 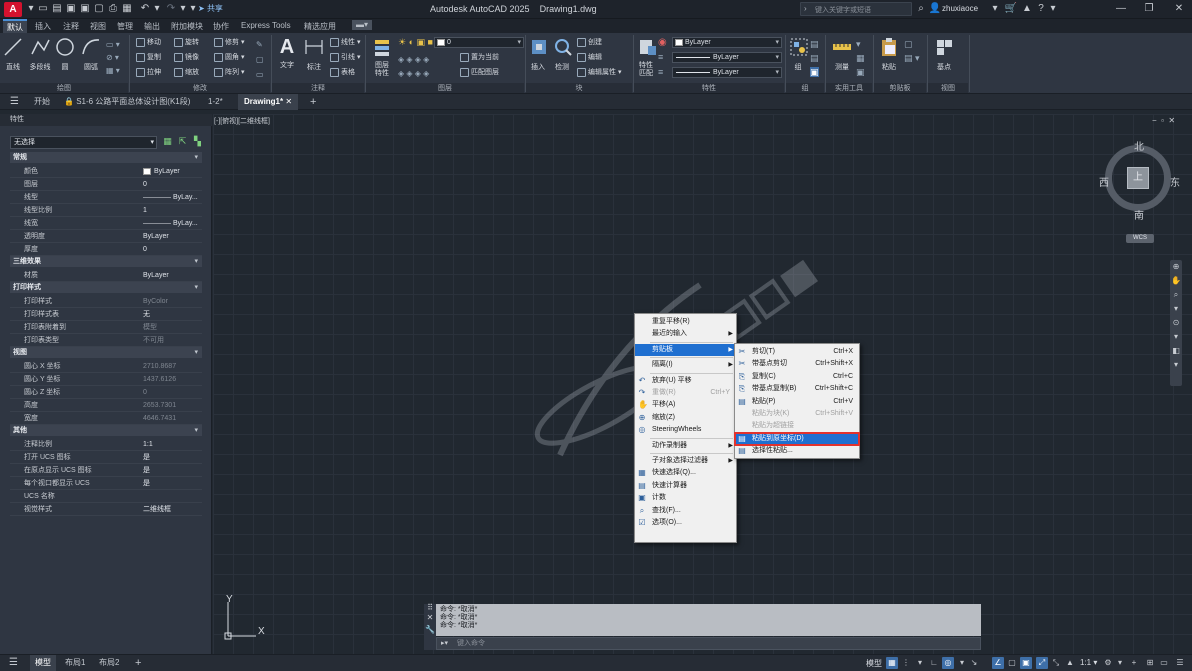 What do you see at coordinates (221, 26) in the screenshot?
I see `tab-collaborate: 协作` at bounding box center [221, 26].